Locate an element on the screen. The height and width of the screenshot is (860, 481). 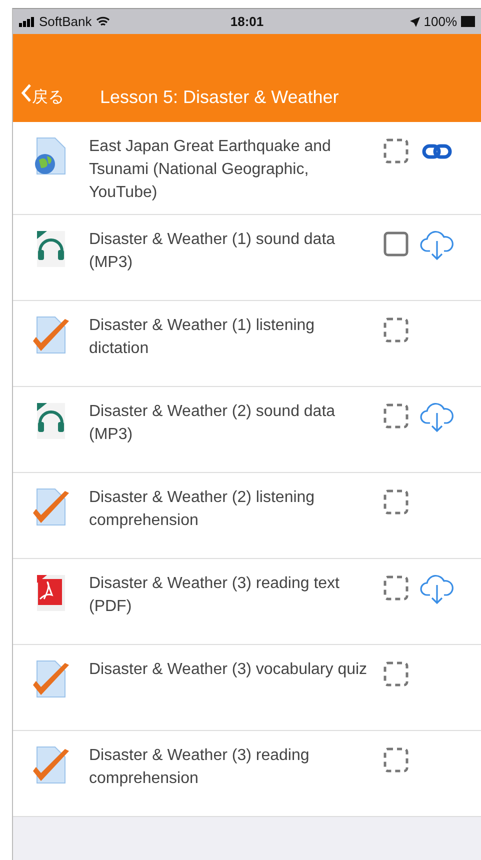
back-chevron-icon is located at coordinates (26, 93).